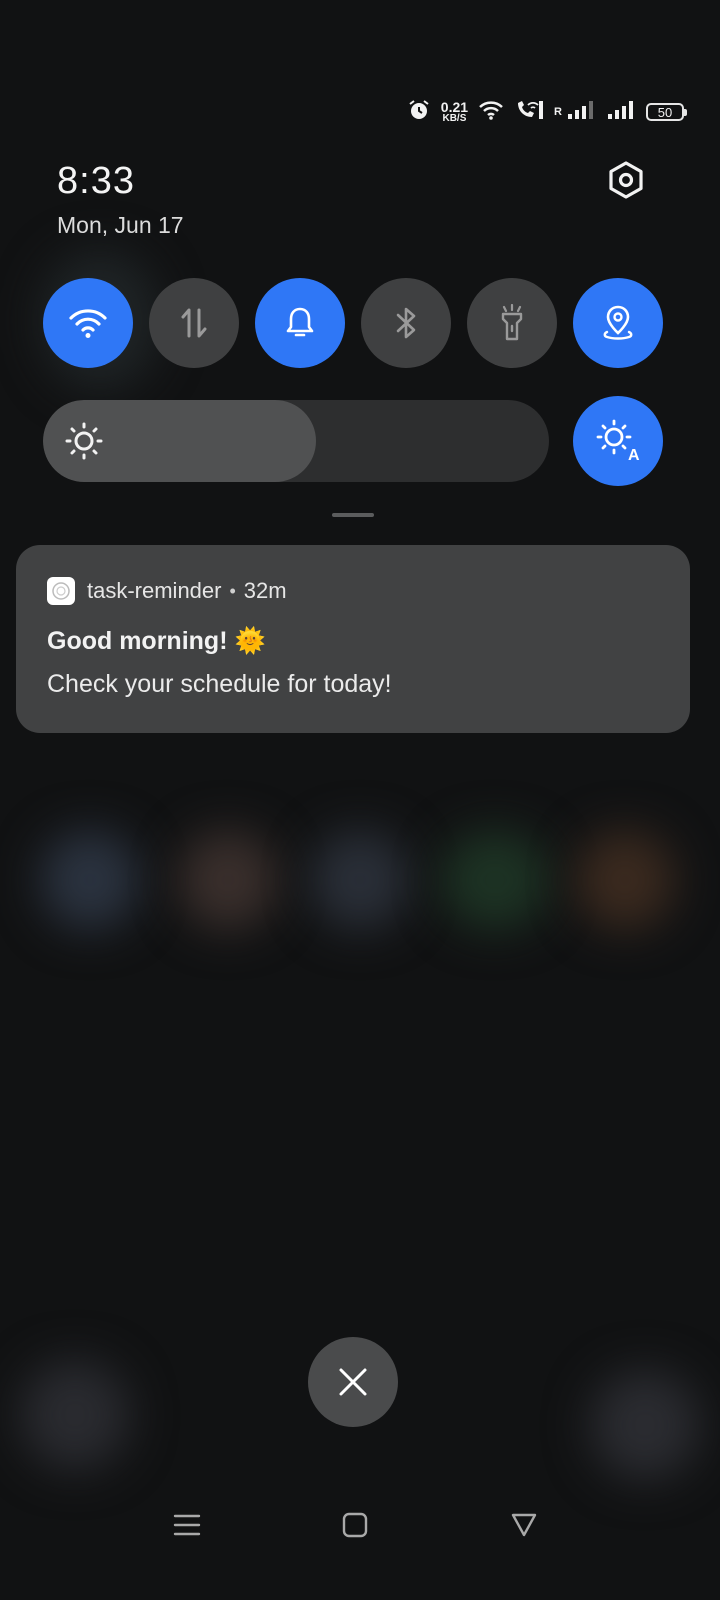 This screenshot has height=1600, width=720. I want to click on data-transfer-icon, so click(194, 323).